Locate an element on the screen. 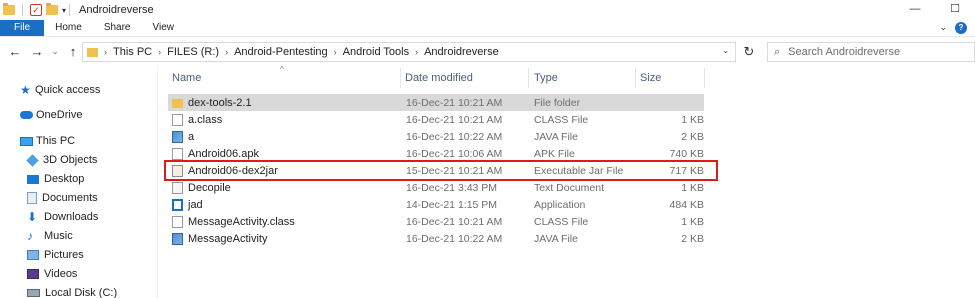 This screenshot has height=298, width=975. nav-label: Pictures is located at coordinates (64, 255).